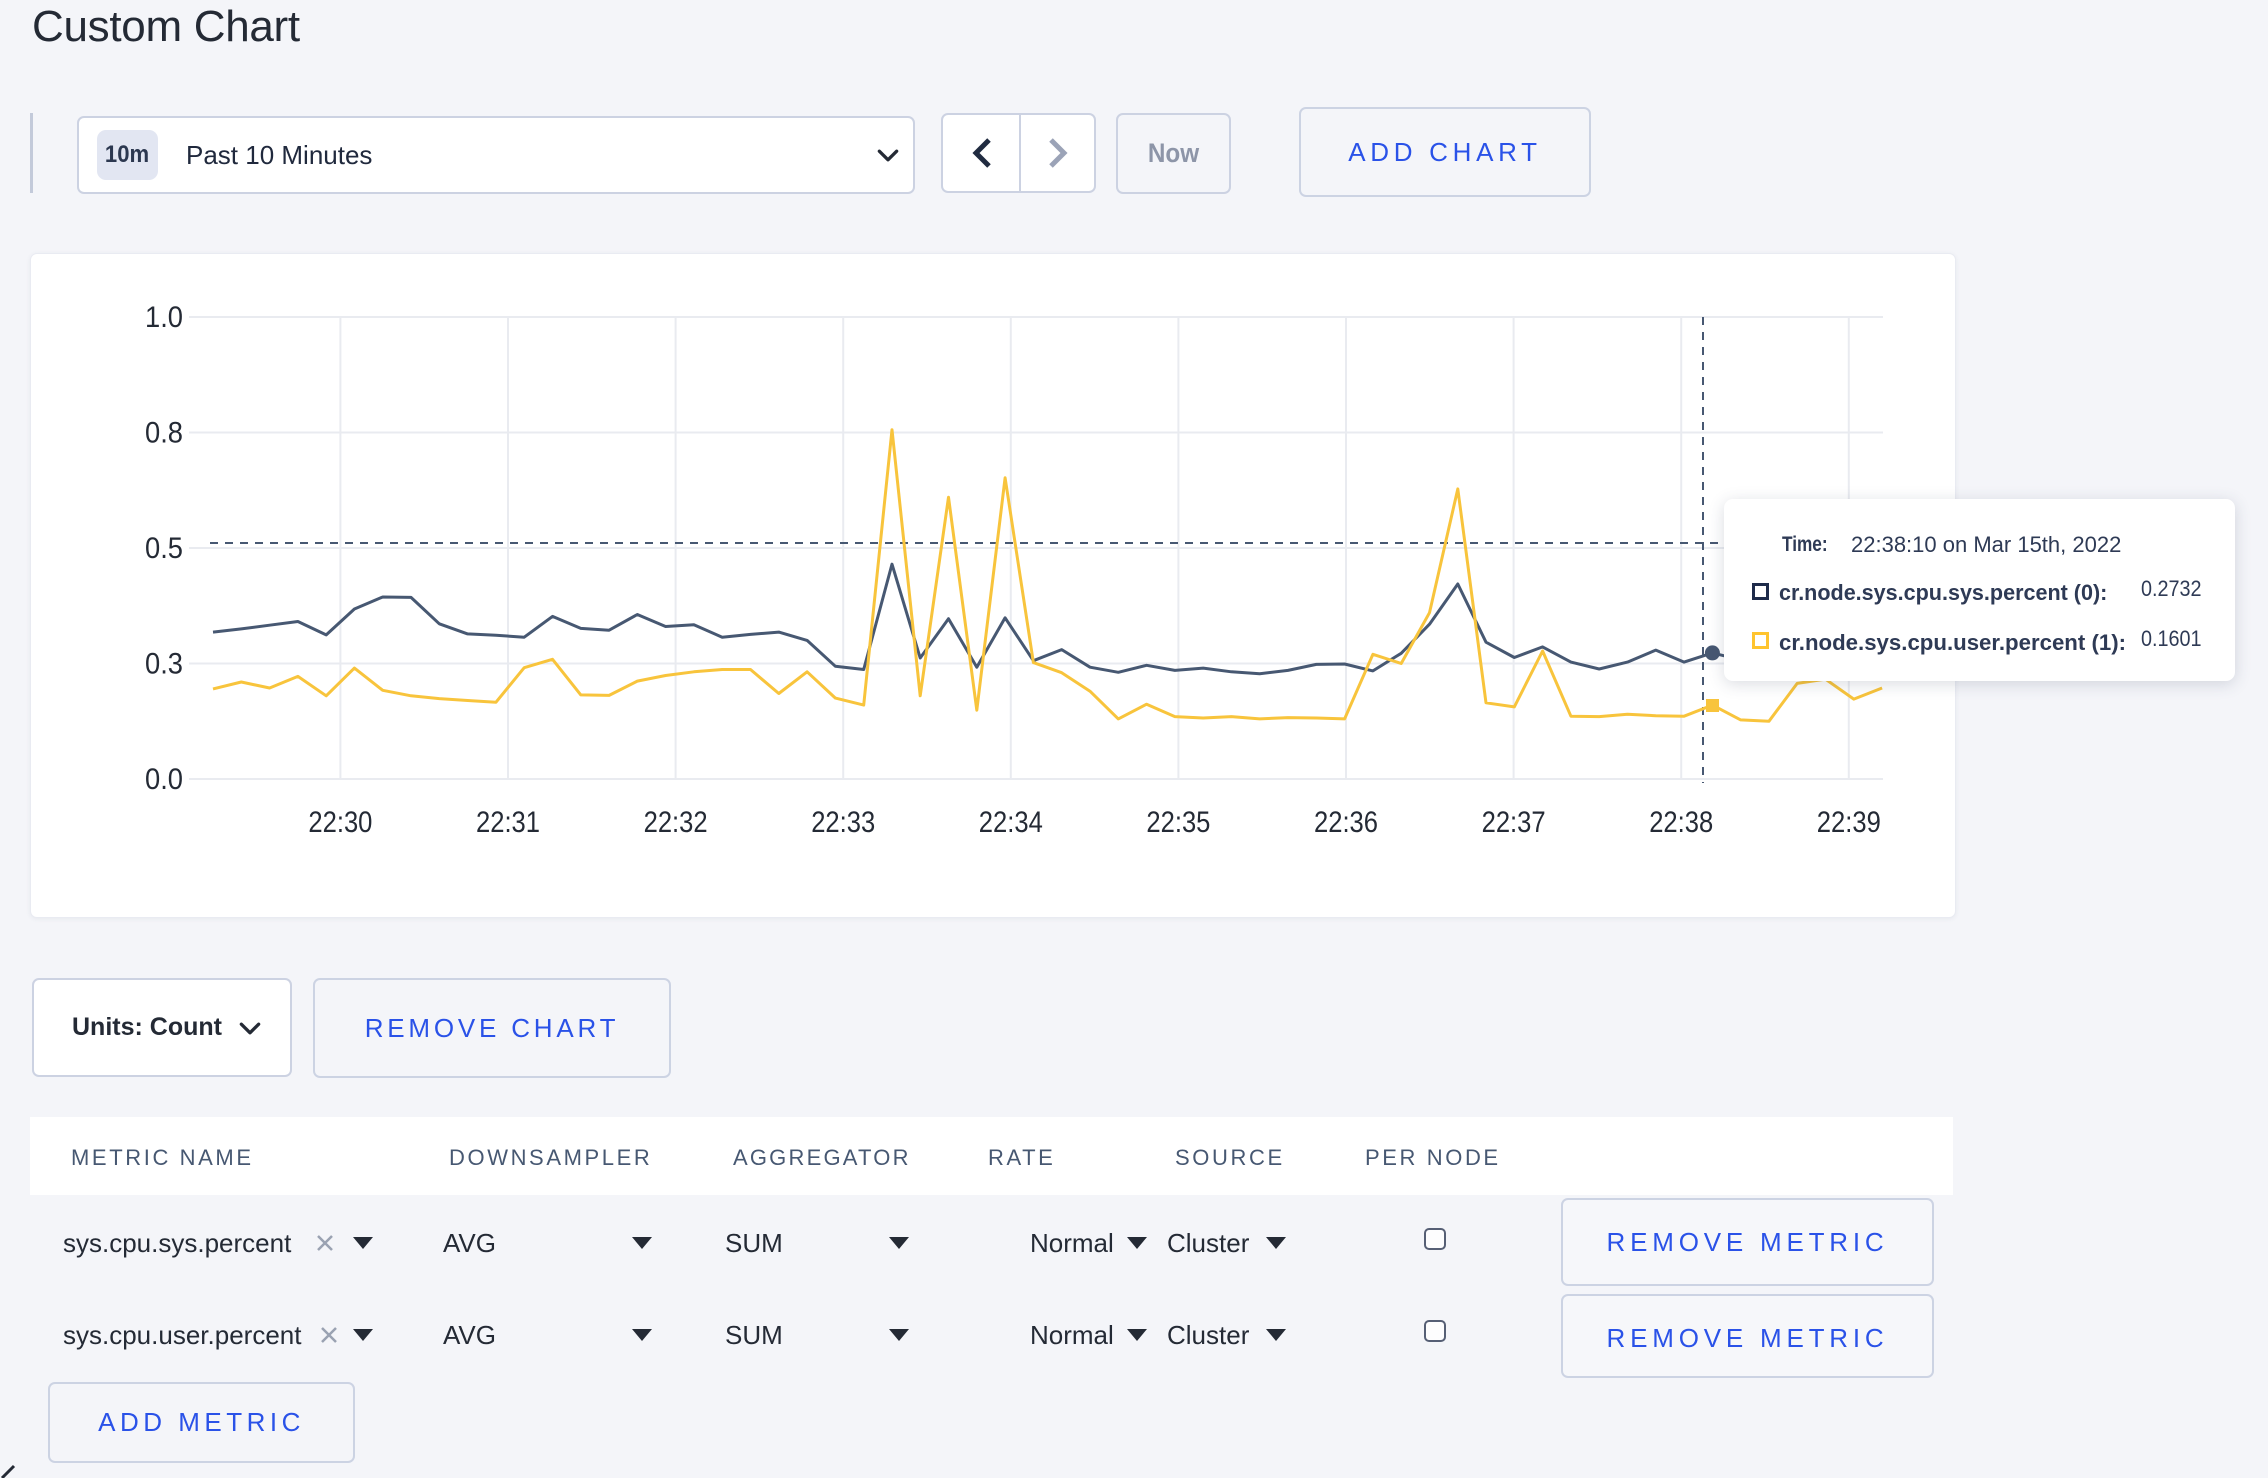 Image resolution: width=2268 pixels, height=1478 pixels. I want to click on svg-text: 22:33, so click(843, 822).